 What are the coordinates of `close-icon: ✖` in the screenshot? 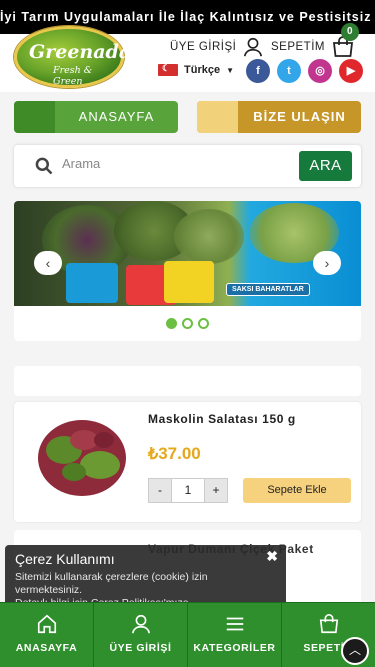 It's located at (272, 556).